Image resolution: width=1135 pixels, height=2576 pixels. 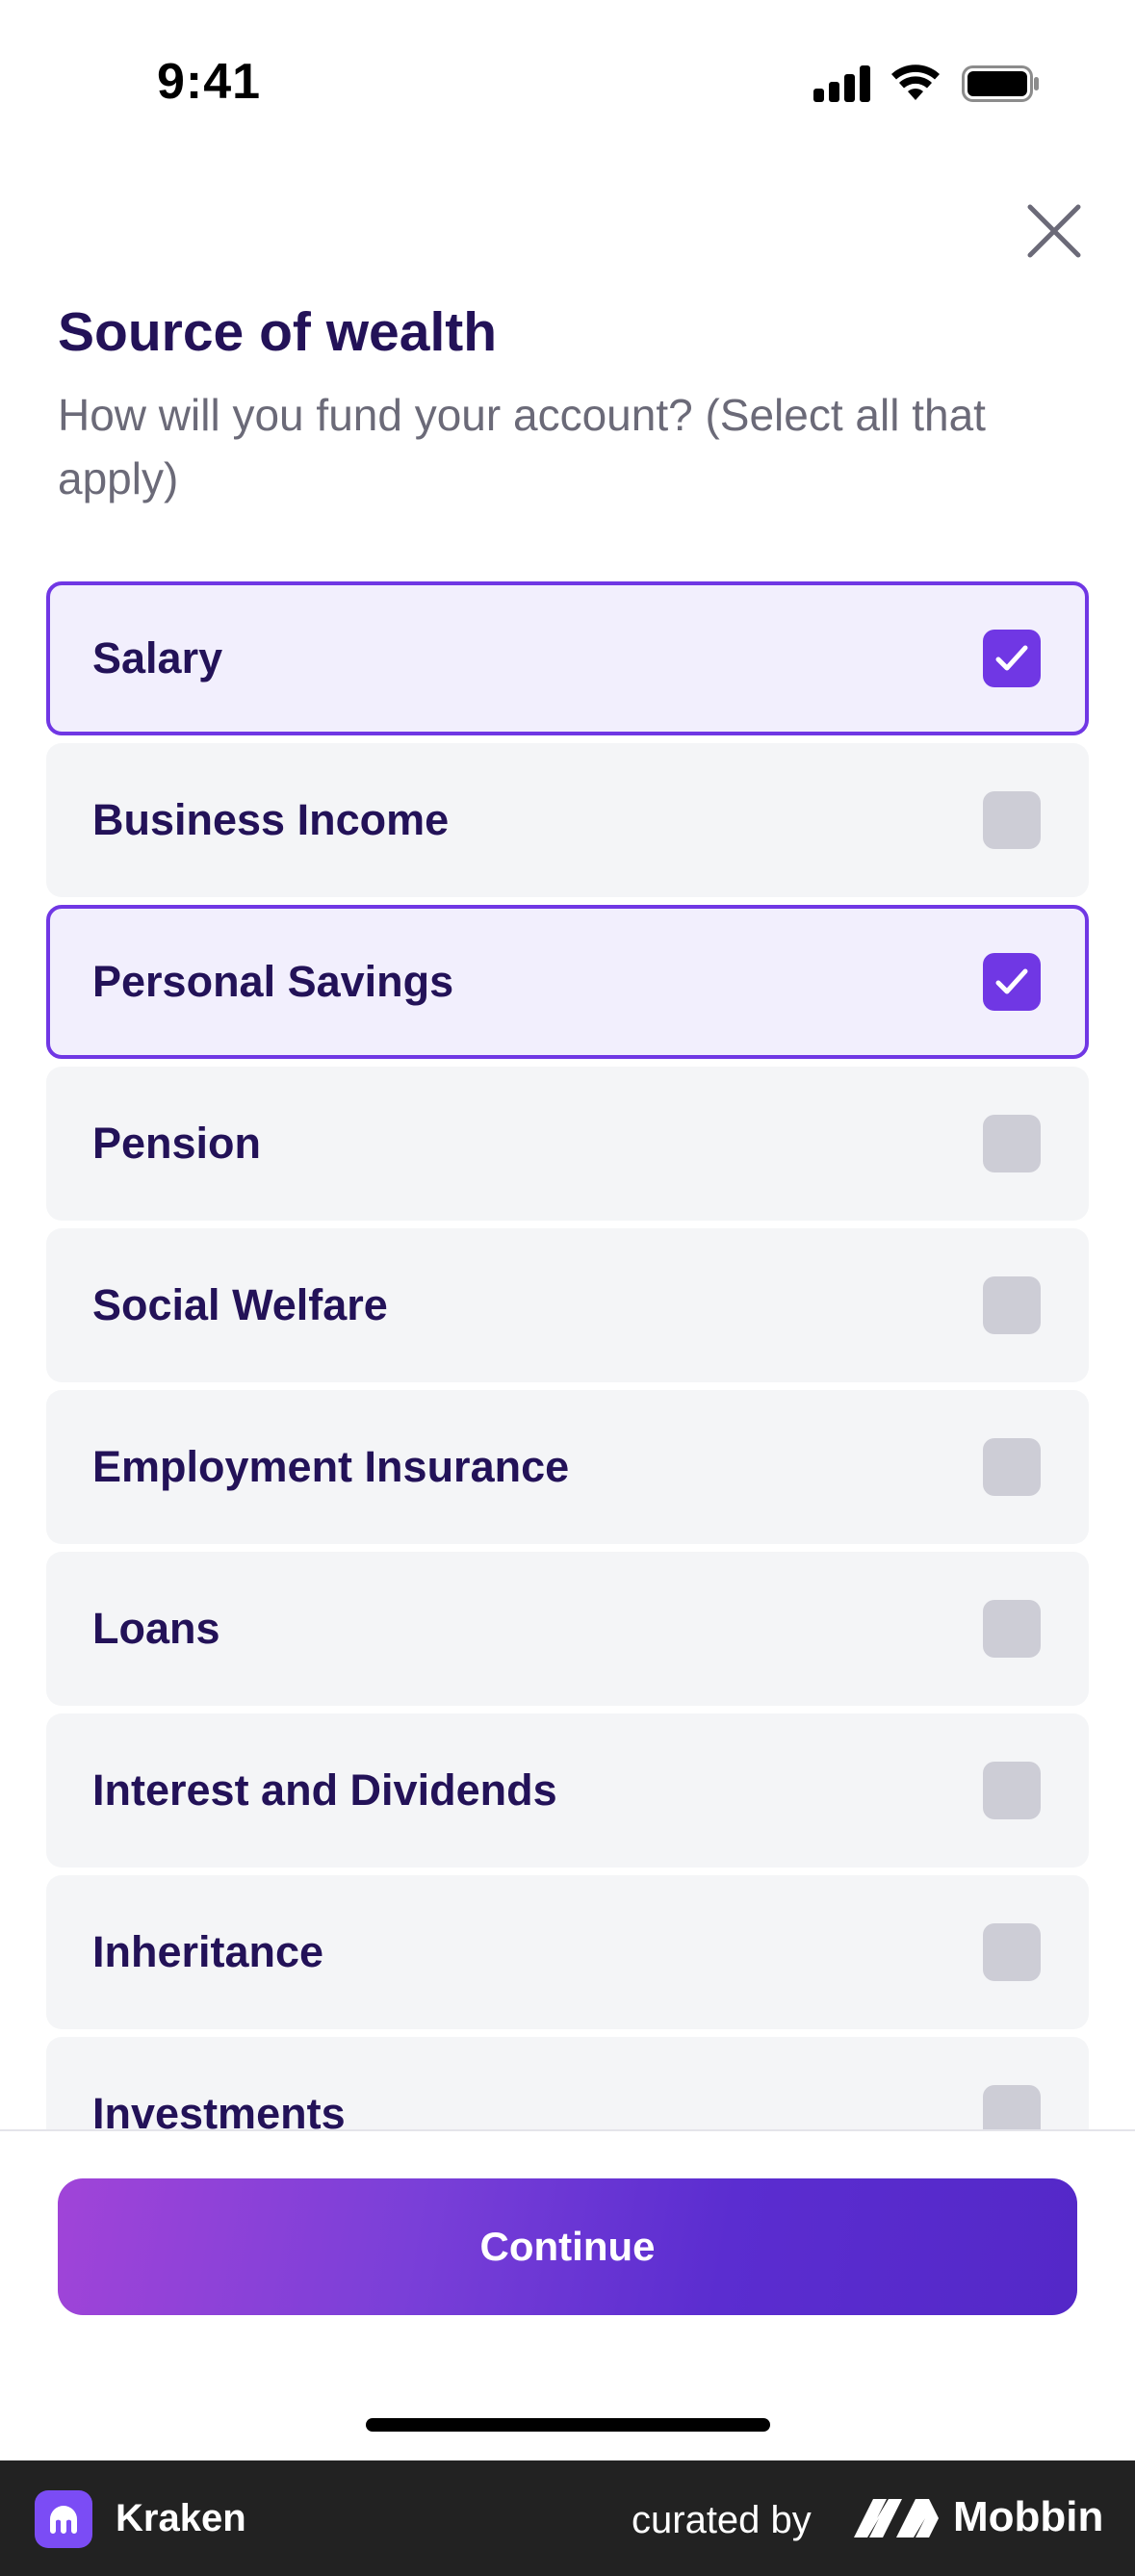 I want to click on mobbin-logo-icon, so click(x=896, y=2518).